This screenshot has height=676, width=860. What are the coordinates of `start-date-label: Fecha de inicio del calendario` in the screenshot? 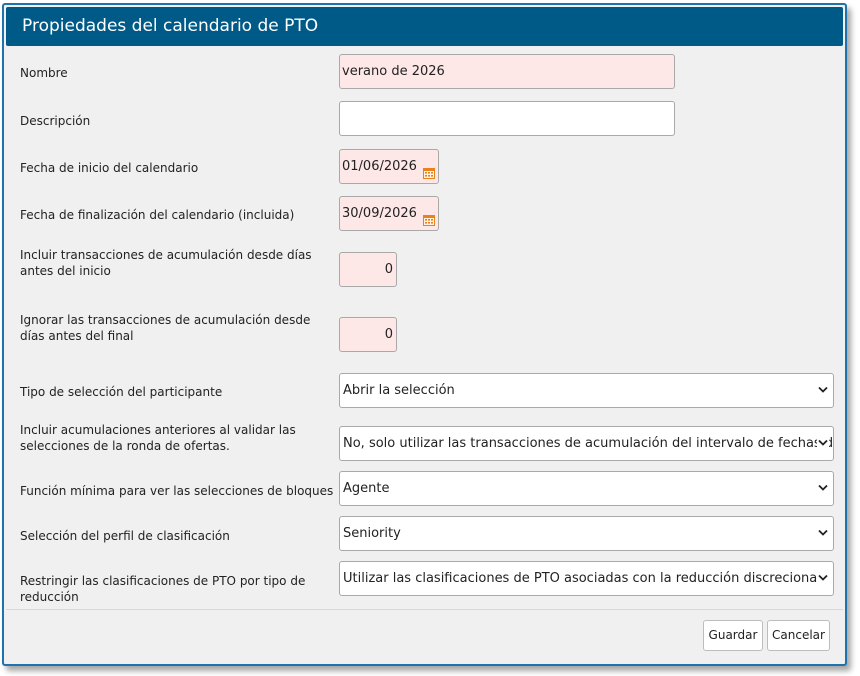 It's located at (109, 168).